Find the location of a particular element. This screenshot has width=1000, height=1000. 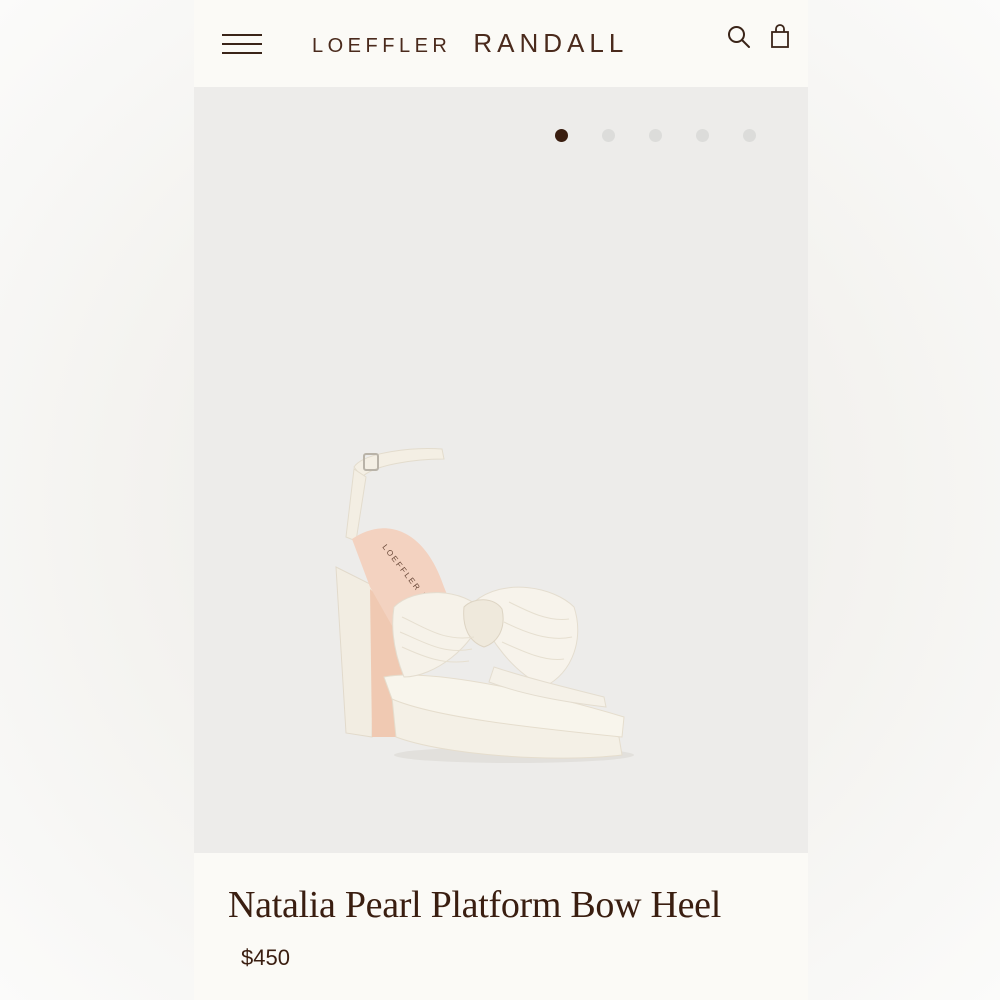

hamburger-menu-icon is located at coordinates (242, 44).